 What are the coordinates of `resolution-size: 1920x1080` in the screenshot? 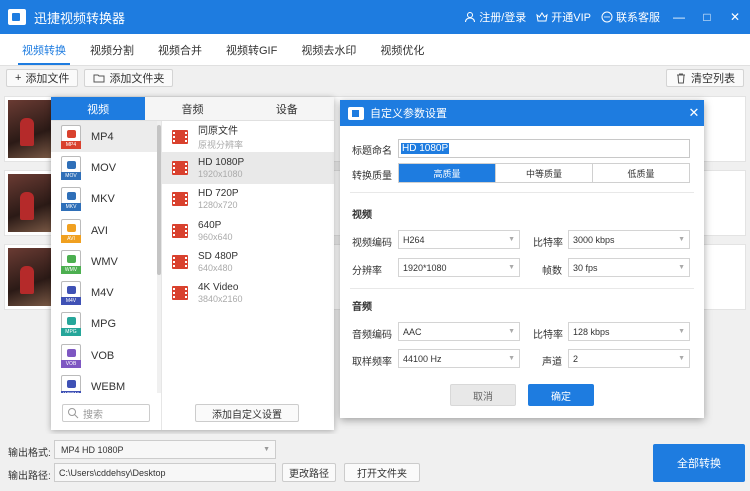 It's located at (220, 173).